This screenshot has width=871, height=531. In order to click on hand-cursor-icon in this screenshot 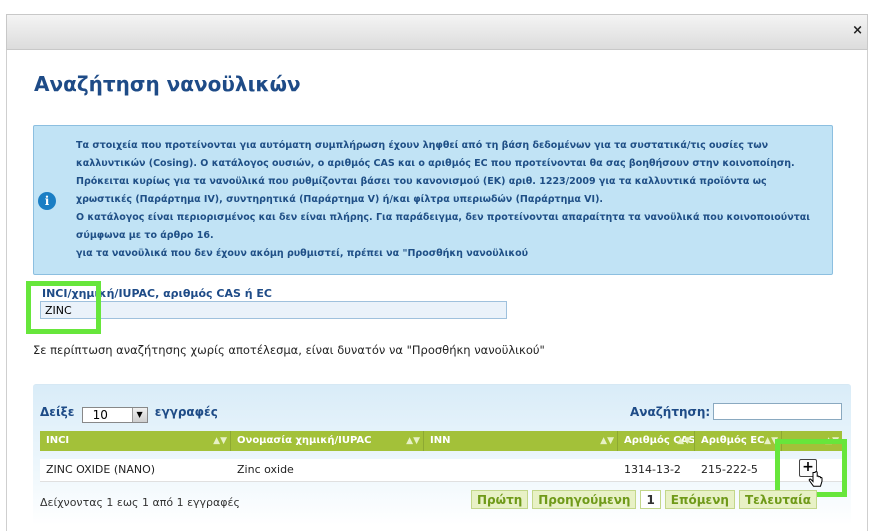, I will do `click(815, 479)`.